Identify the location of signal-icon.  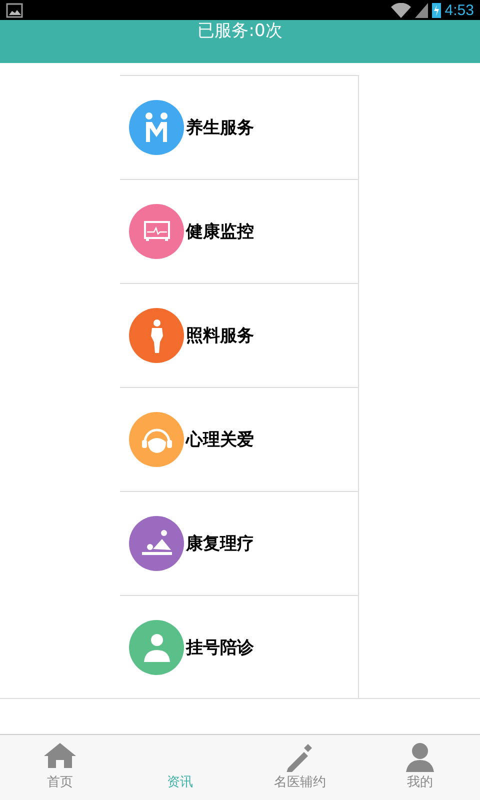
(421, 10).